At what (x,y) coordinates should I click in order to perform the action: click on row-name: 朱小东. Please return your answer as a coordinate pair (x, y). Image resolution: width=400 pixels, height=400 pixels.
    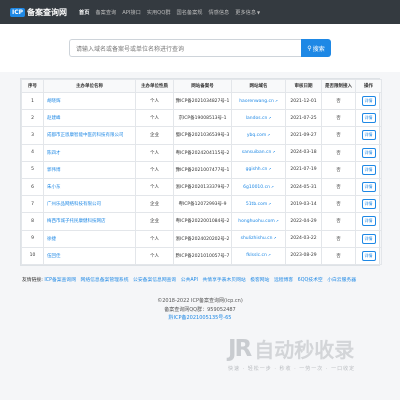
    Looking at the image, I should click on (89, 187).